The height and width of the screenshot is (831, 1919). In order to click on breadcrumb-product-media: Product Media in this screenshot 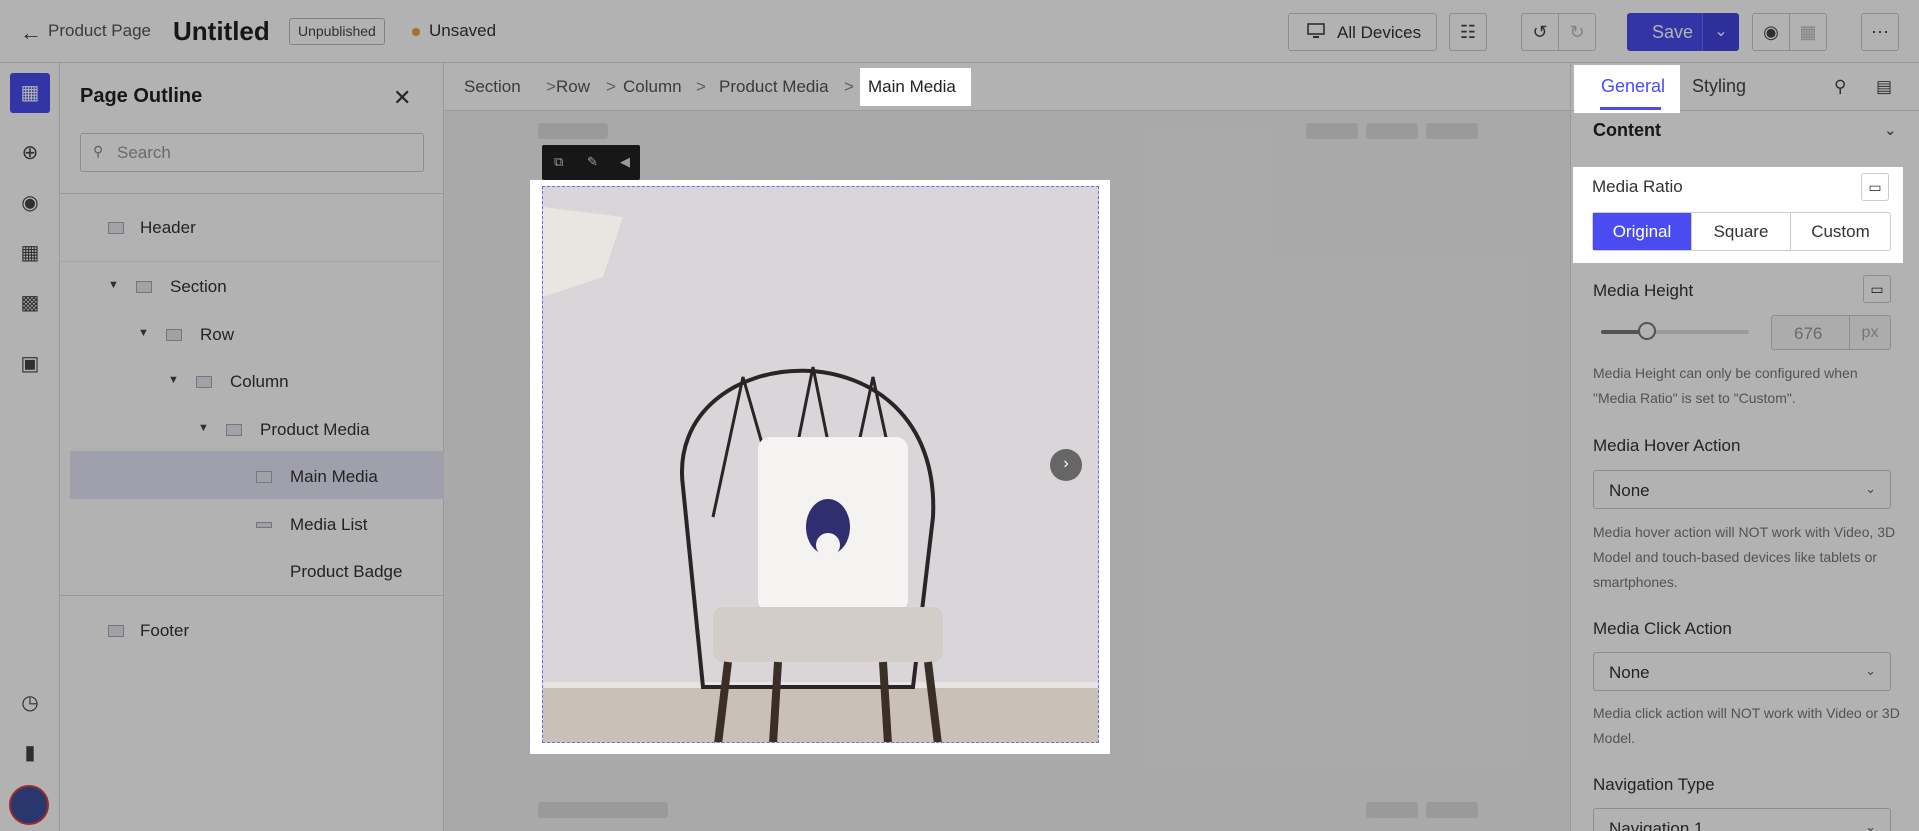, I will do `click(774, 87)`.